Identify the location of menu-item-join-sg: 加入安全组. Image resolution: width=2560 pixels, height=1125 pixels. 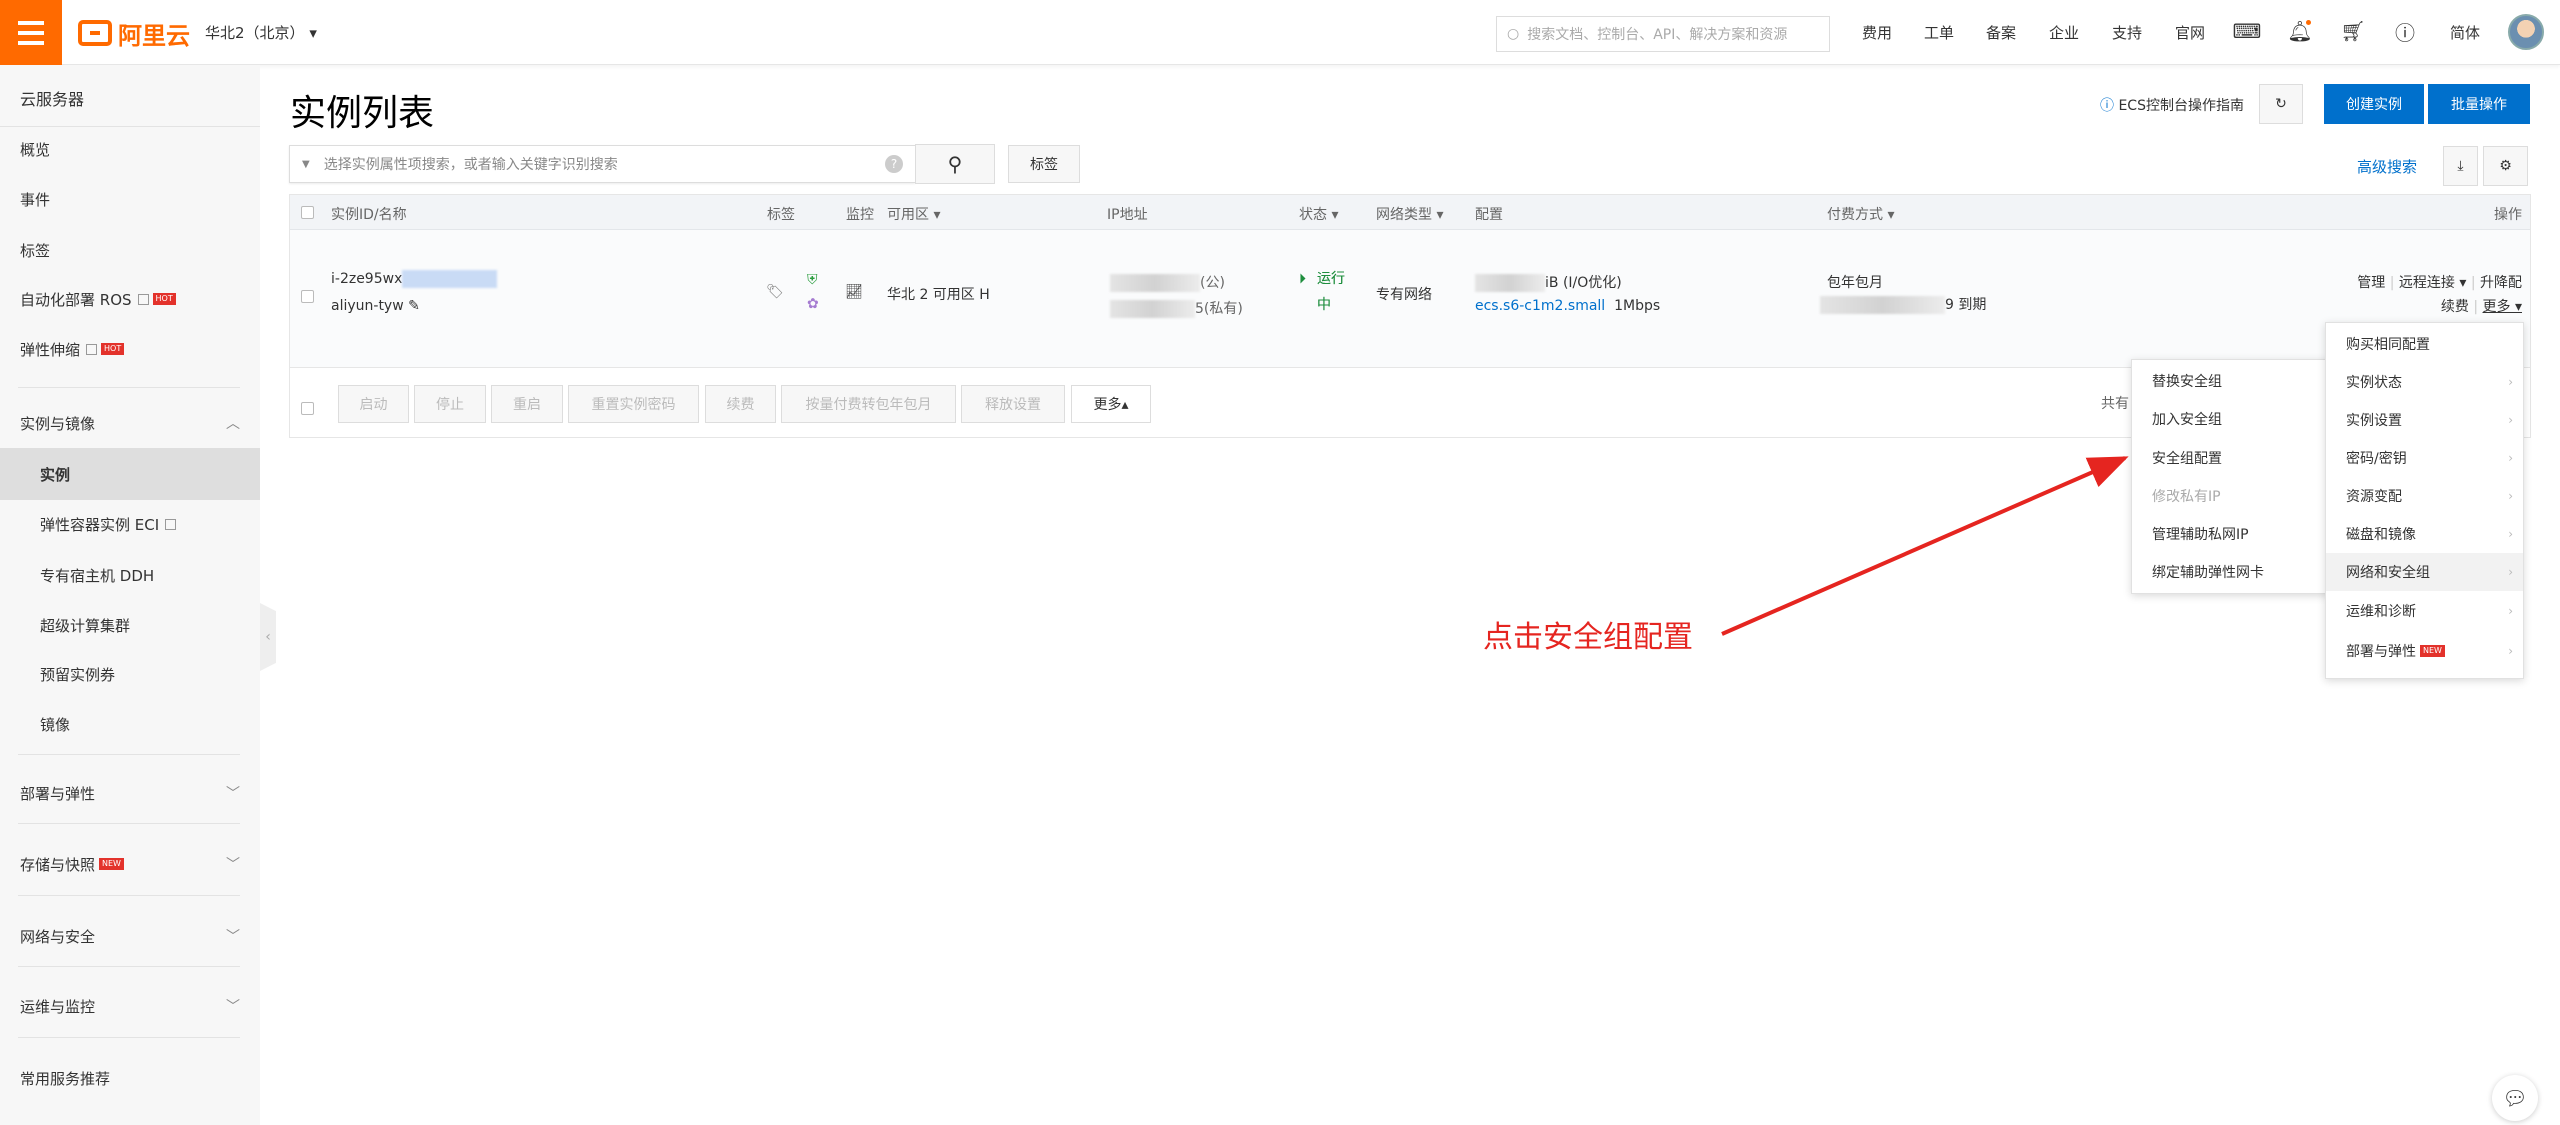
(2230, 419).